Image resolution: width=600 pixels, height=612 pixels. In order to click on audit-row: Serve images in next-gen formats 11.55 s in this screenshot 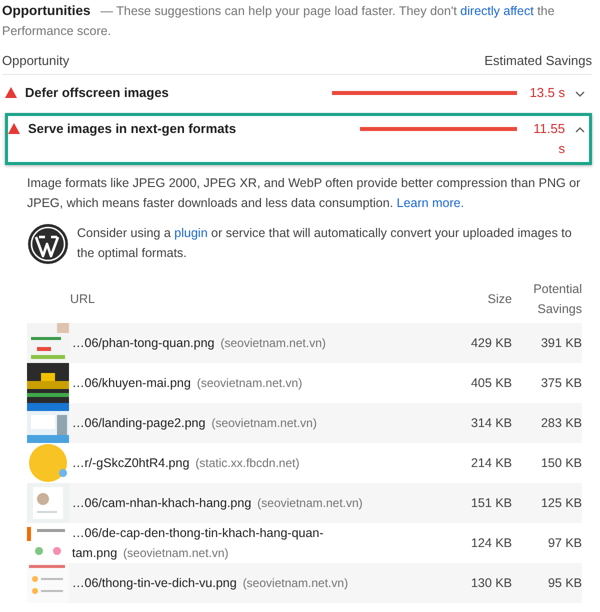, I will do `click(298, 139)`.